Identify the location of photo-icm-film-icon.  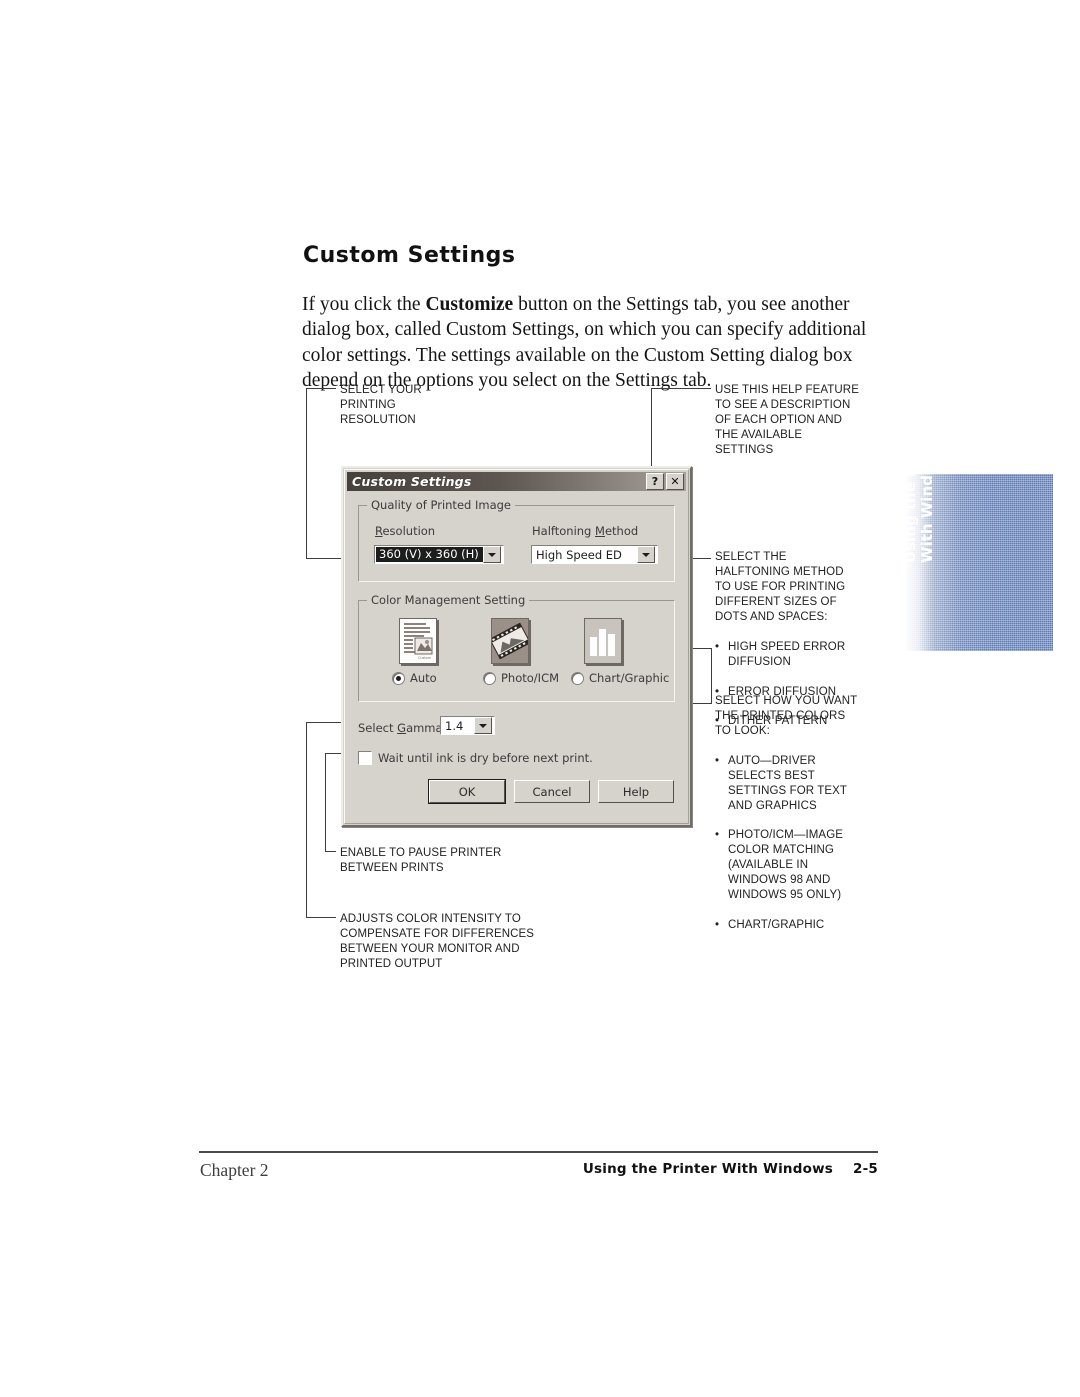
(510, 641).